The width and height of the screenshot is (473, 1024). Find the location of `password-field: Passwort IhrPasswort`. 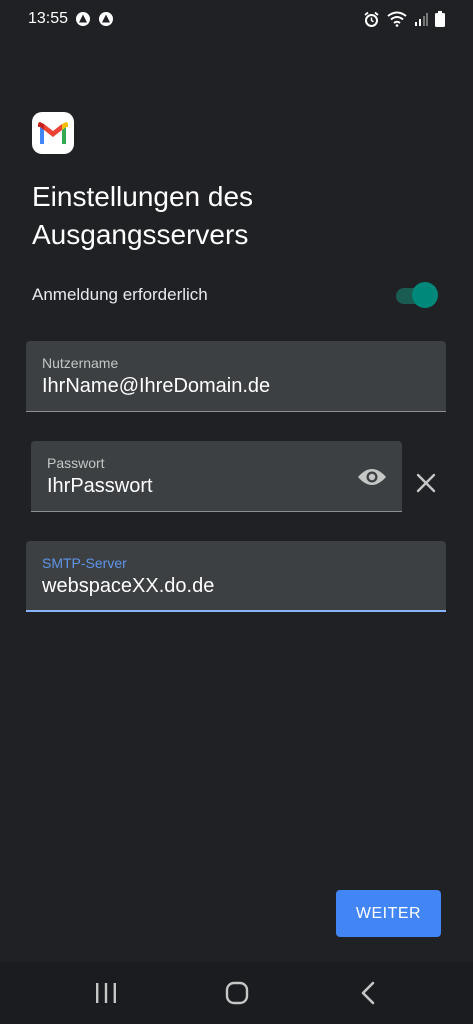

password-field: Passwort IhrPasswort is located at coordinates (216, 476).